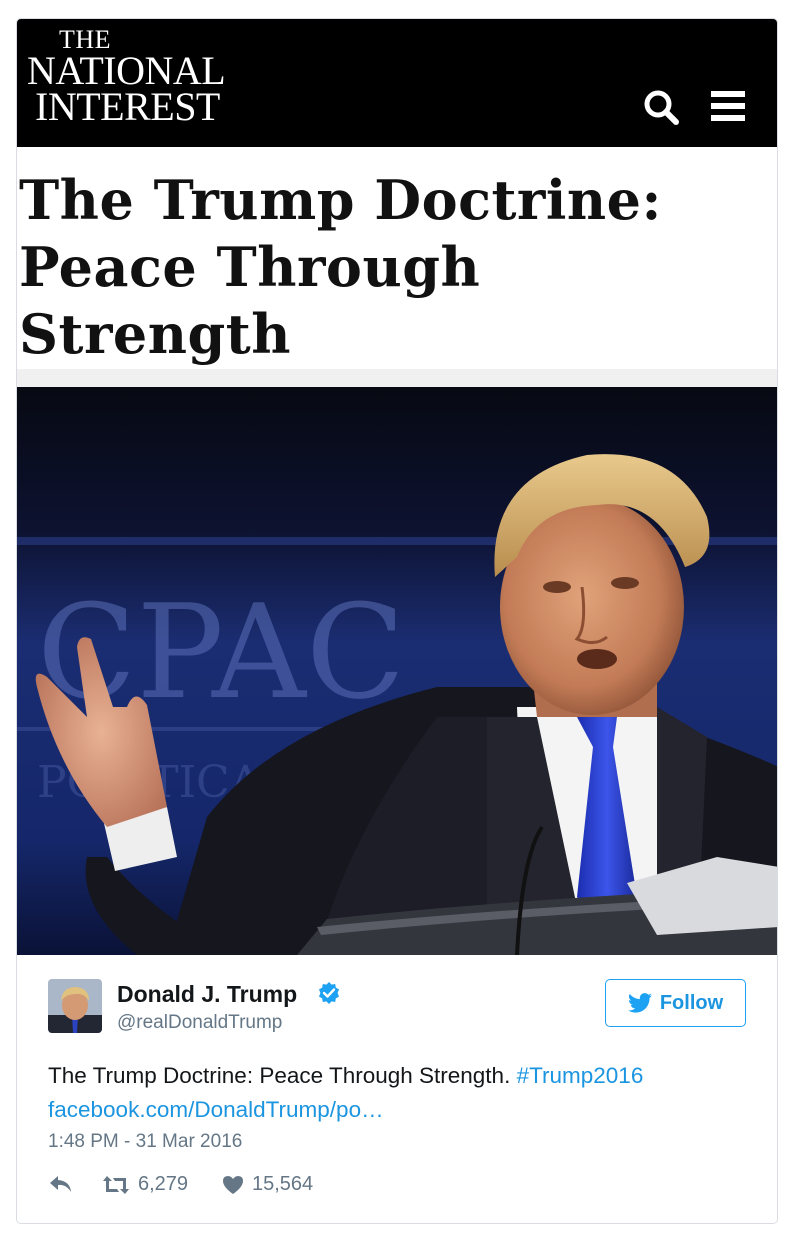  Describe the element at coordinates (163, 1184) in the screenshot. I see `retweet-count: 6,279` at that location.